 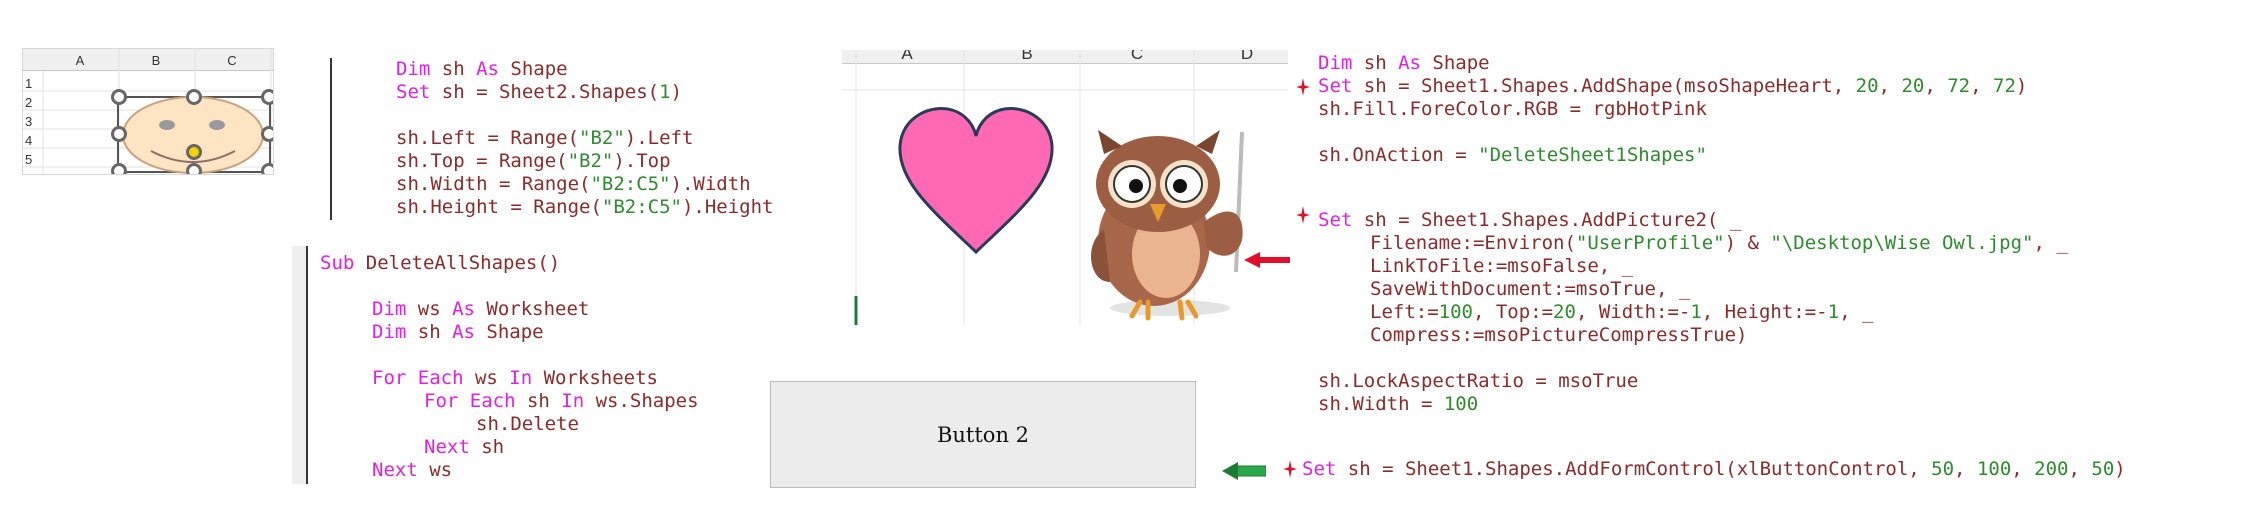 I want to click on resize-handle-middle-right, so click(x=267, y=134).